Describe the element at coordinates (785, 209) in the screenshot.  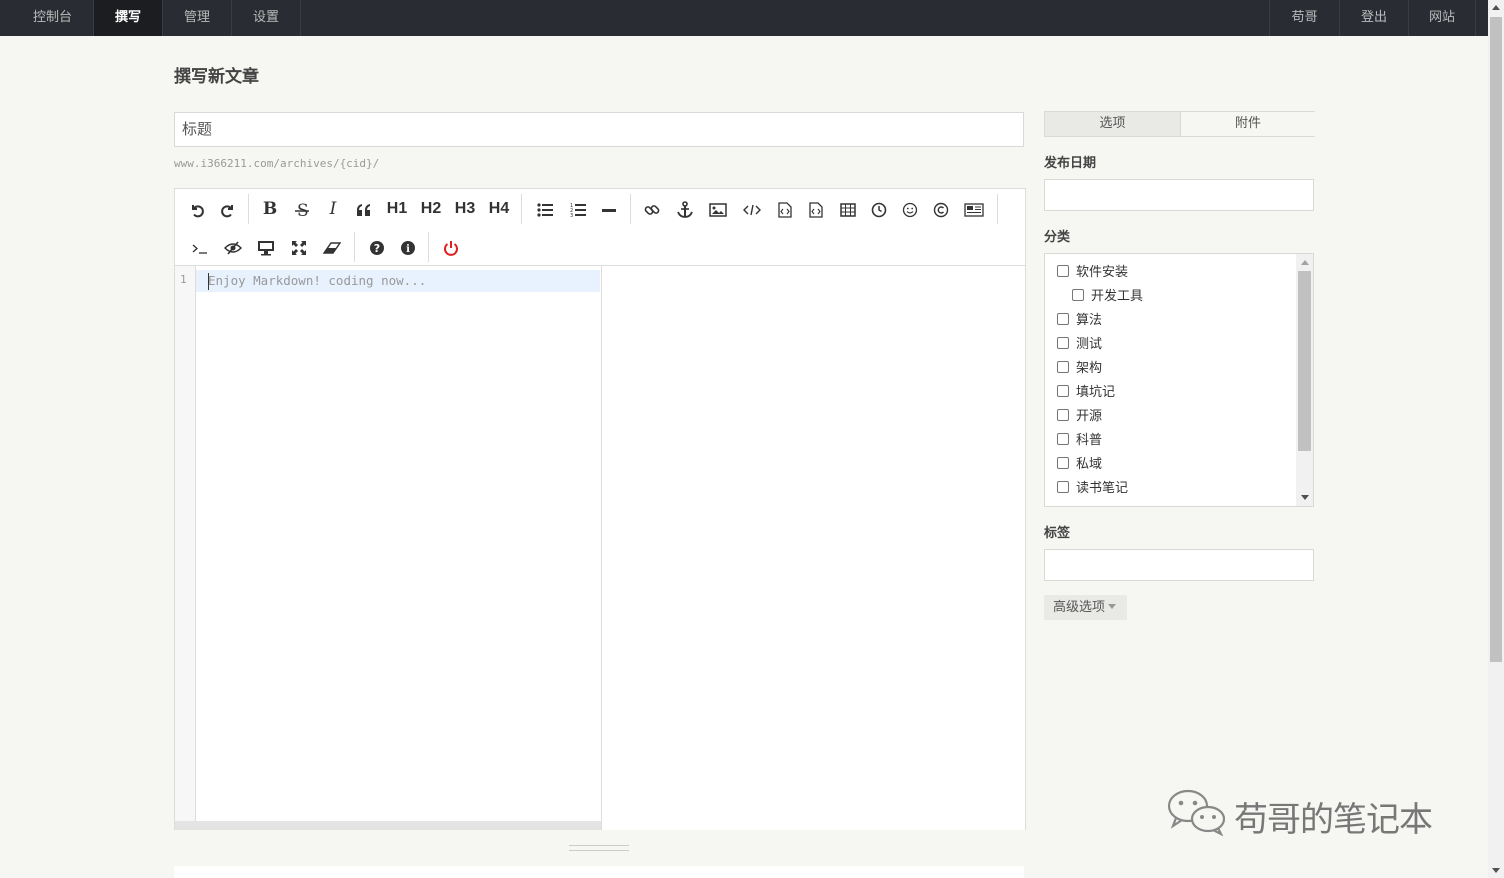
I see `code-block-icon` at that location.